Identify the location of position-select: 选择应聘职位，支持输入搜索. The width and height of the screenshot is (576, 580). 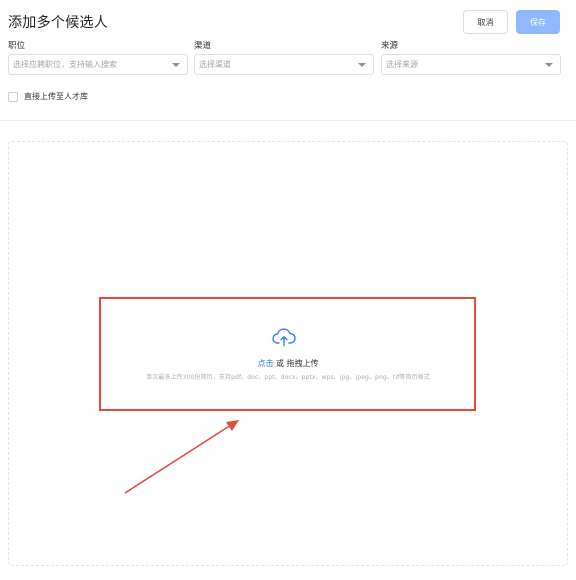
(98, 64).